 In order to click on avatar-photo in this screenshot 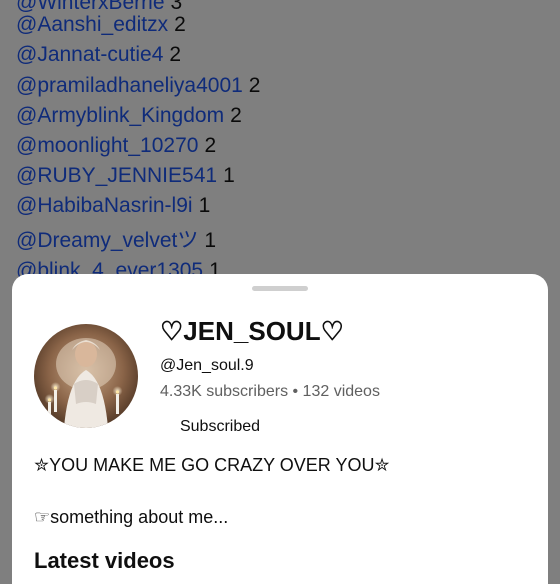, I will do `click(86, 376)`.